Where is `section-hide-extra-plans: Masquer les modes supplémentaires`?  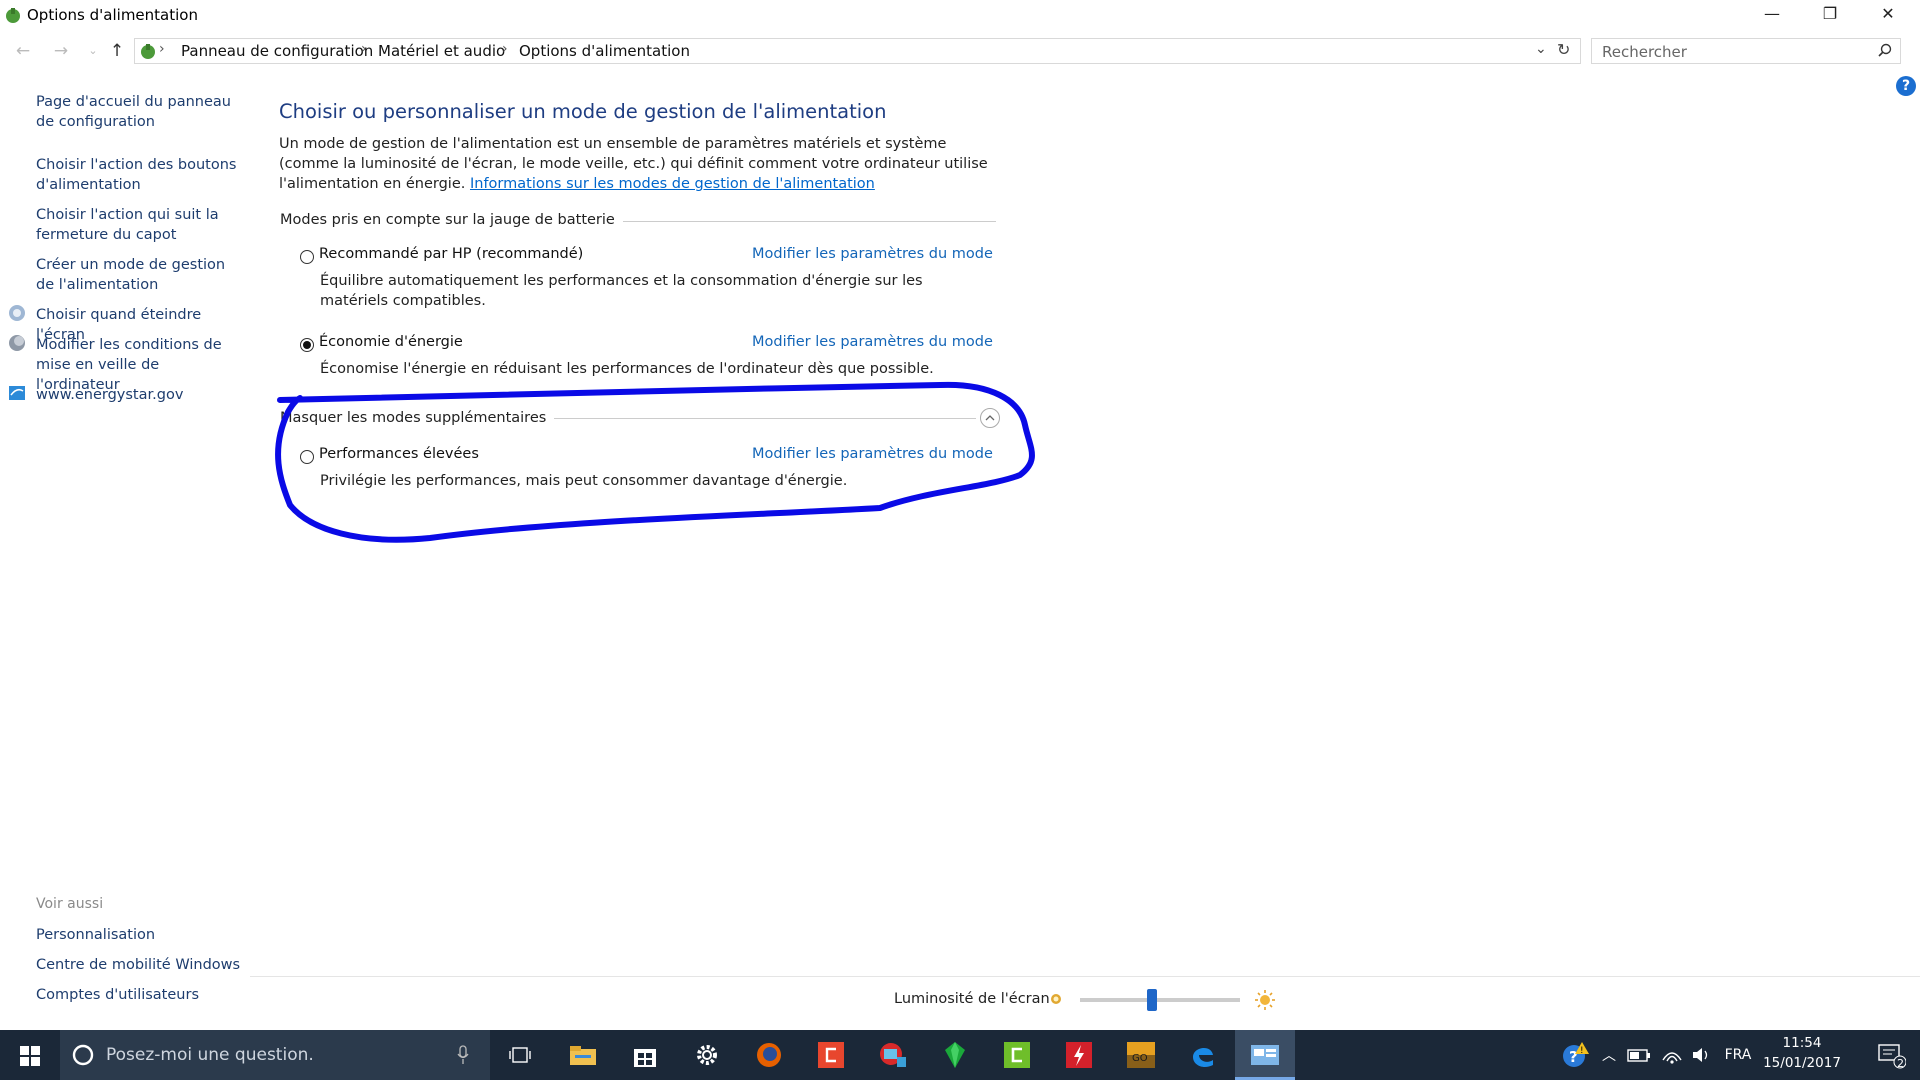 section-hide-extra-plans: Masquer les modes supplémentaires is located at coordinates (417, 418).